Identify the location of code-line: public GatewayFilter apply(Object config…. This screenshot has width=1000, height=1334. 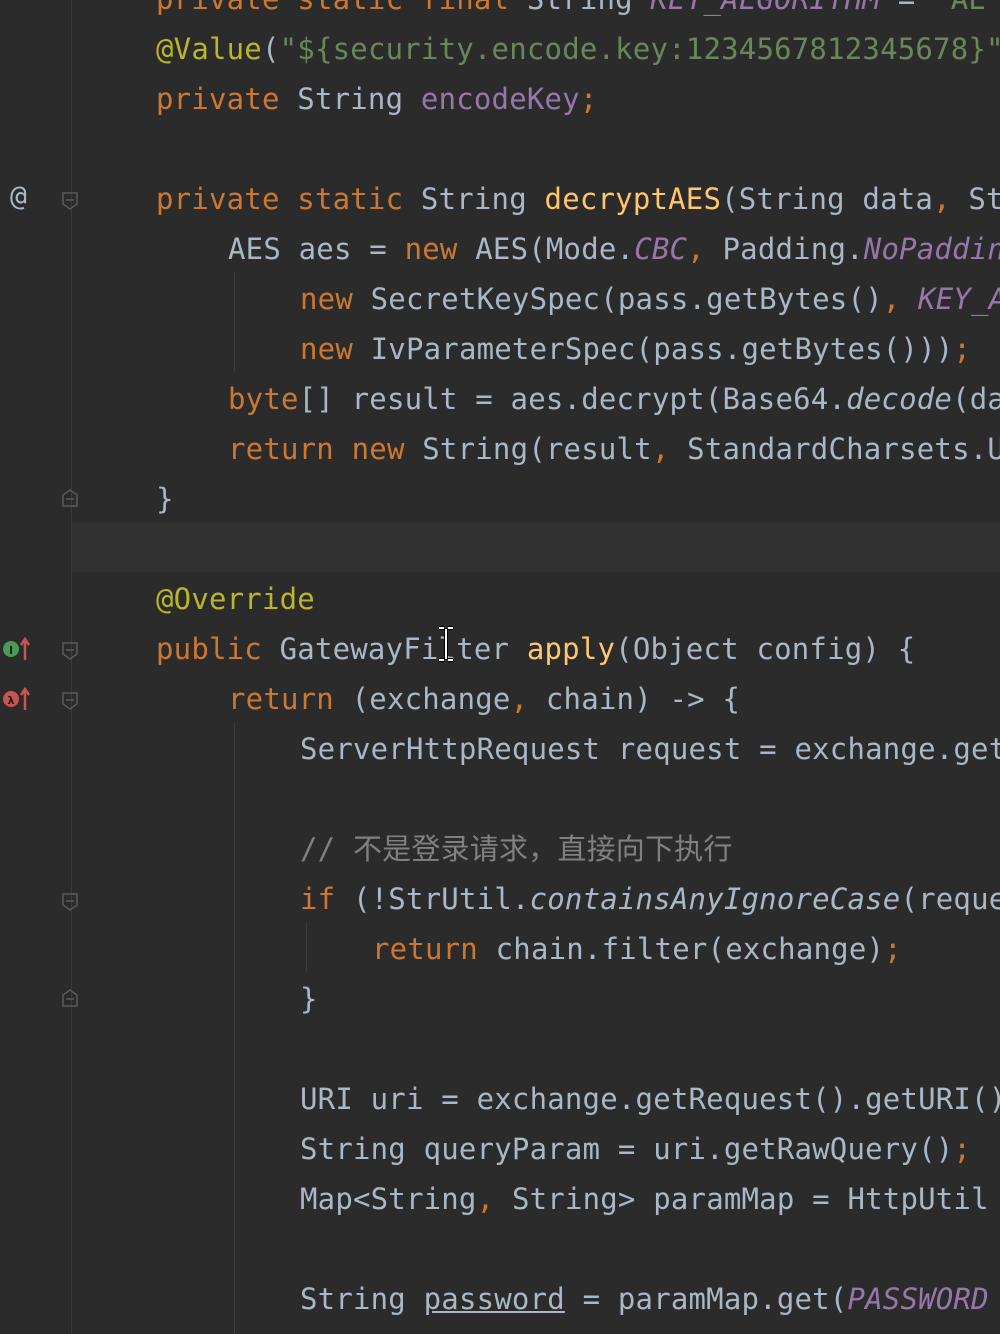
(535, 649).